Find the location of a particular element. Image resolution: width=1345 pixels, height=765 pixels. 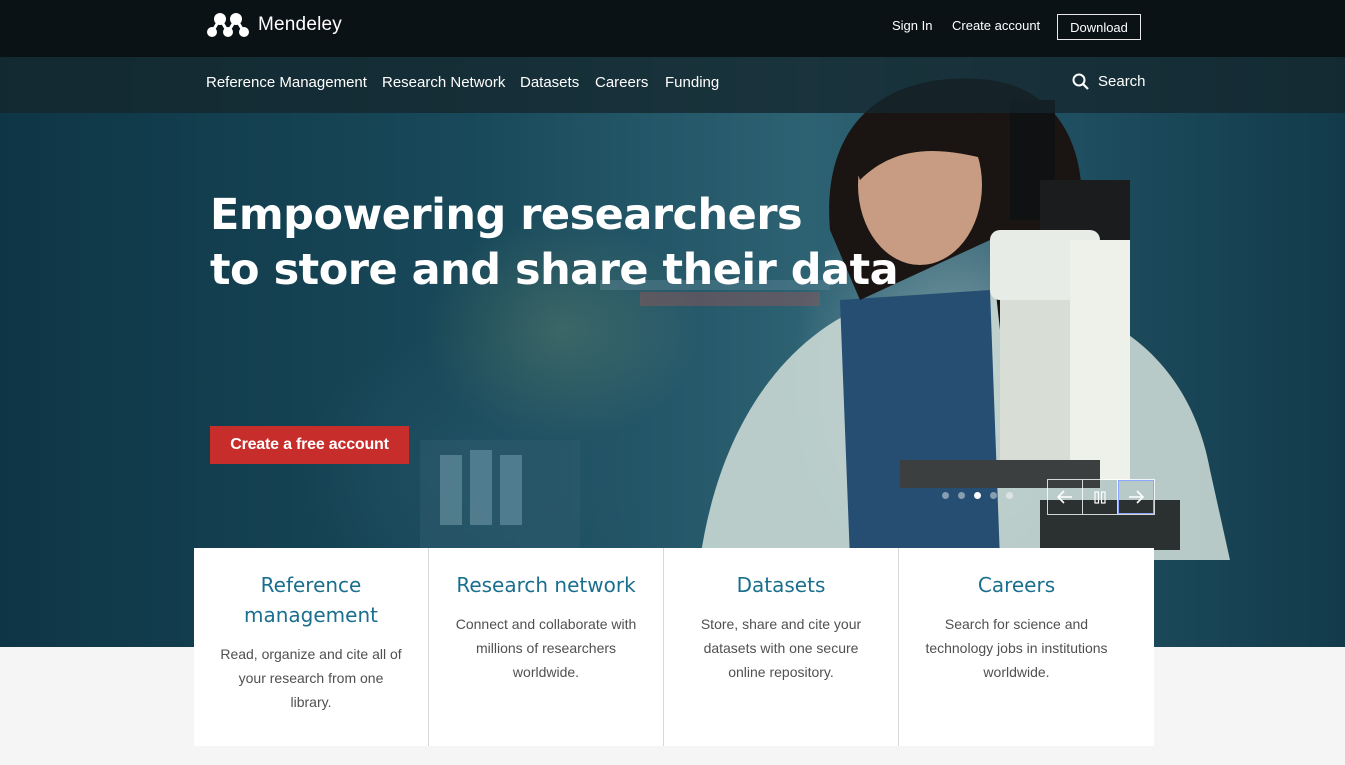

card-title: Reference management is located at coordinates (311, 600).